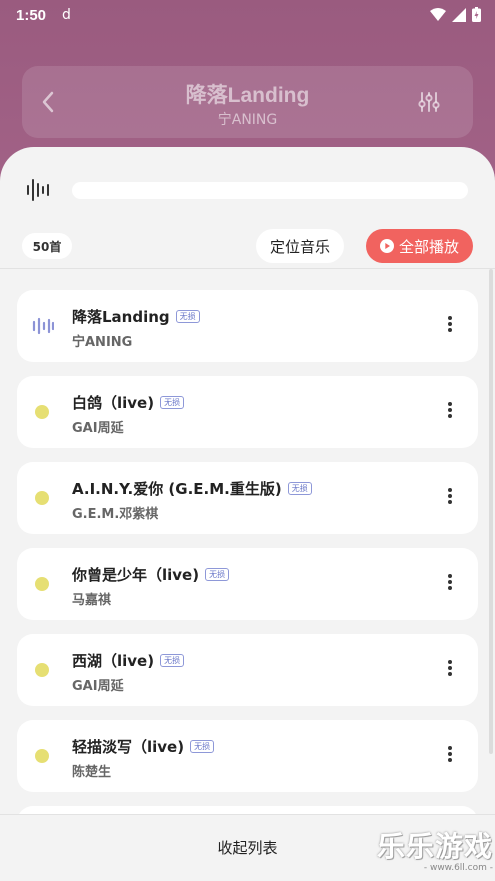 This screenshot has width=495, height=881. What do you see at coordinates (247, 95) in the screenshot?
I see `song-title-header: 降落Landing` at bounding box center [247, 95].